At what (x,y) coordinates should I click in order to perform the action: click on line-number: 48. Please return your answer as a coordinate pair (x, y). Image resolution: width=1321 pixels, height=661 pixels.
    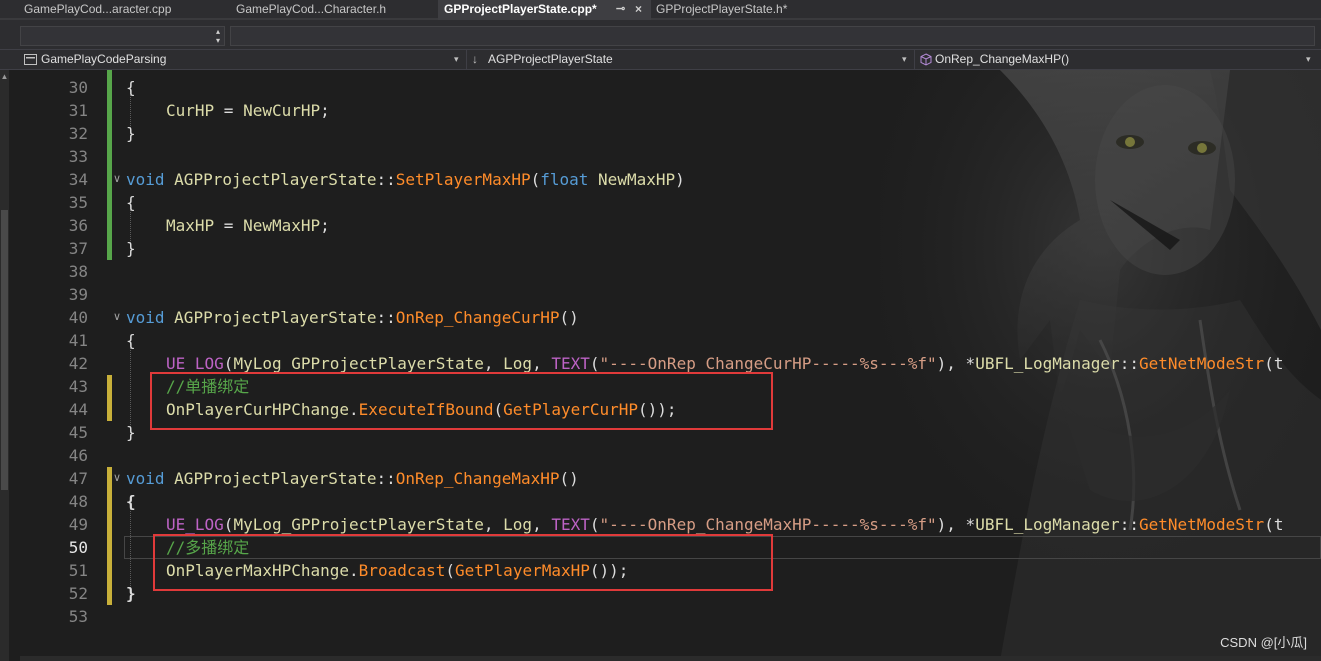
    Looking at the image, I should click on (78, 501).